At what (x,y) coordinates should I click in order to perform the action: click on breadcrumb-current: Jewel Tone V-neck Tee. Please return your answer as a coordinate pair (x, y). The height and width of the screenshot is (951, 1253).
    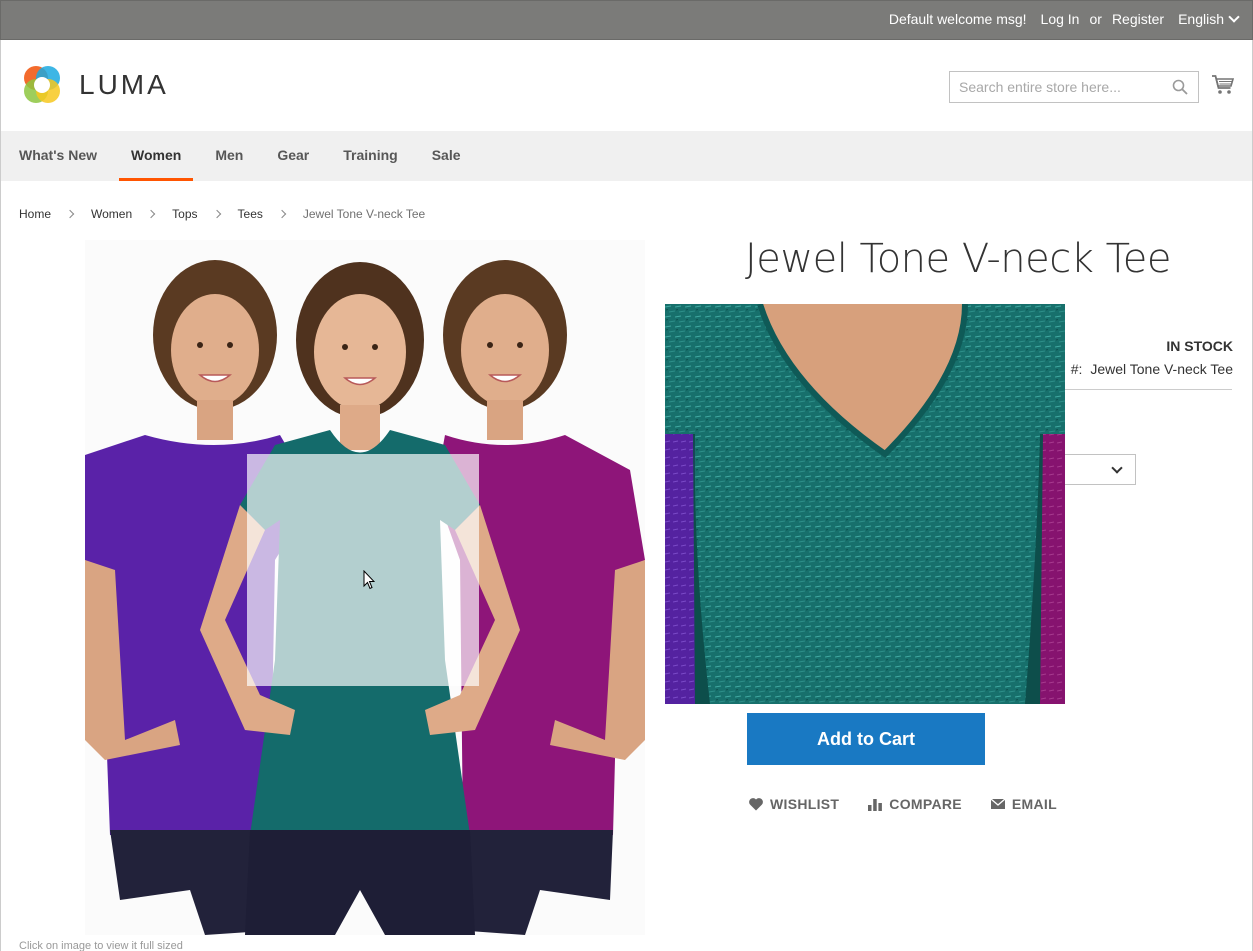
    Looking at the image, I should click on (364, 214).